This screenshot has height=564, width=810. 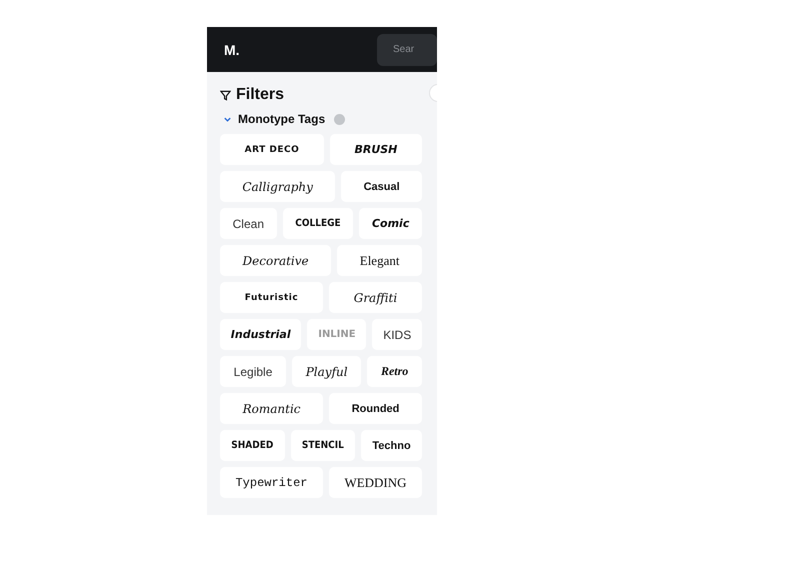 What do you see at coordinates (227, 119) in the screenshot?
I see `chevron-icon` at bounding box center [227, 119].